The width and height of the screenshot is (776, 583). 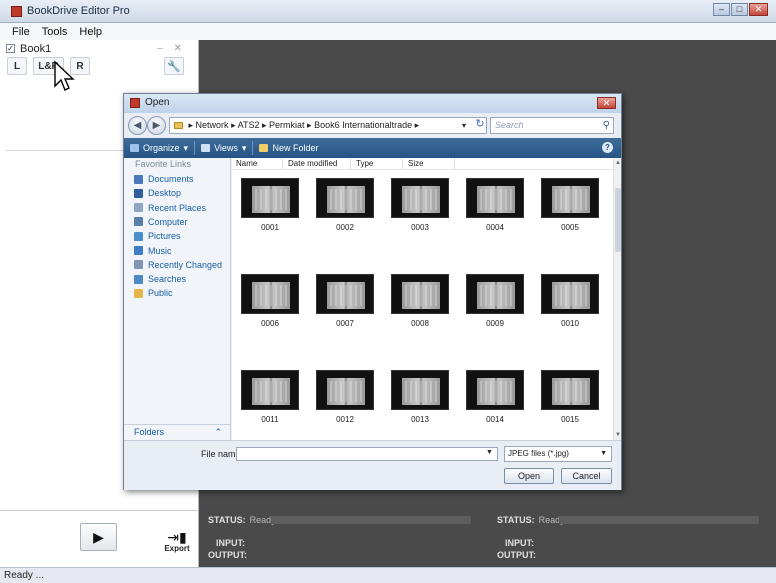 What do you see at coordinates (618, 435) in the screenshot?
I see `scroll-down-icon: ▼` at bounding box center [618, 435].